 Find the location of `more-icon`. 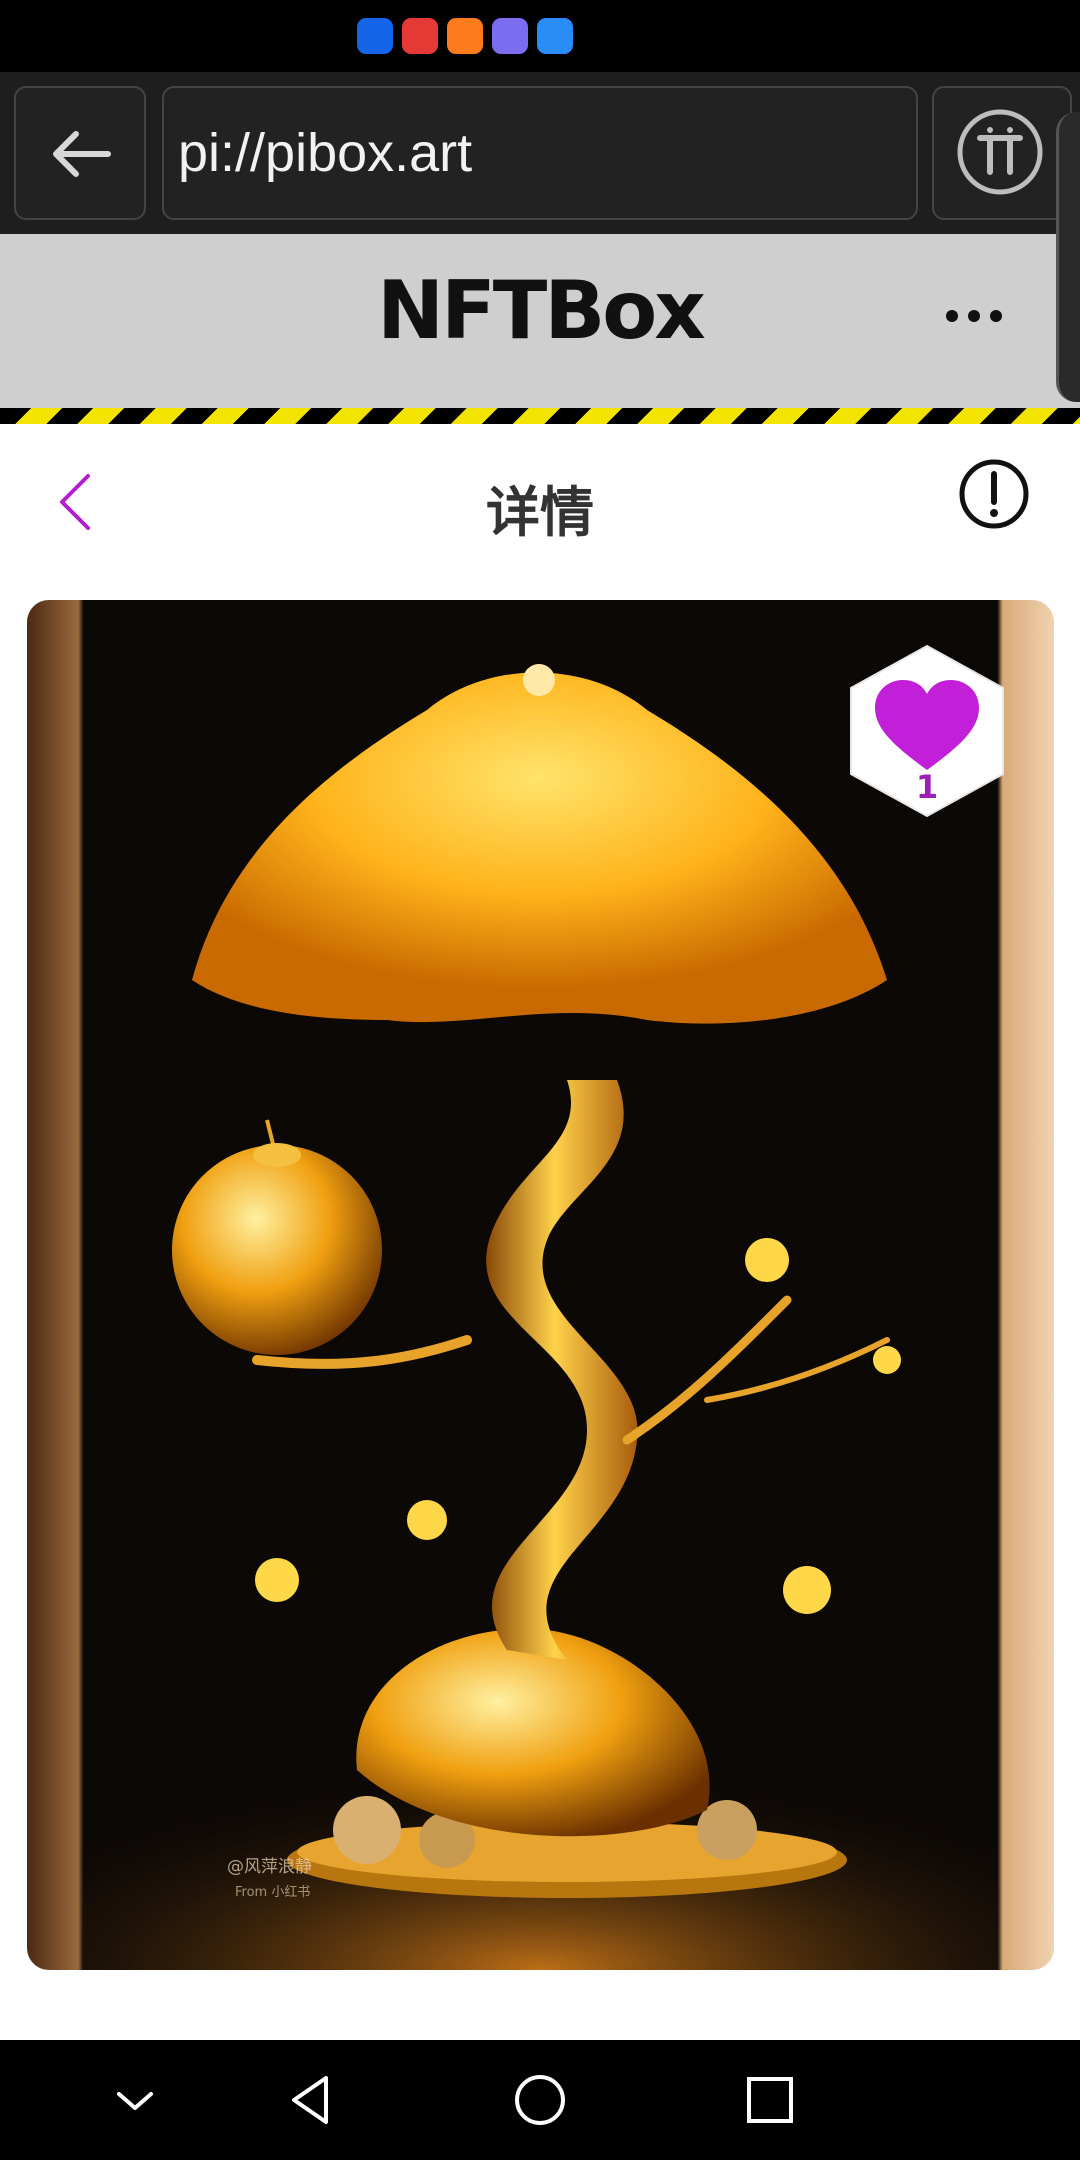

more-icon is located at coordinates (974, 316).